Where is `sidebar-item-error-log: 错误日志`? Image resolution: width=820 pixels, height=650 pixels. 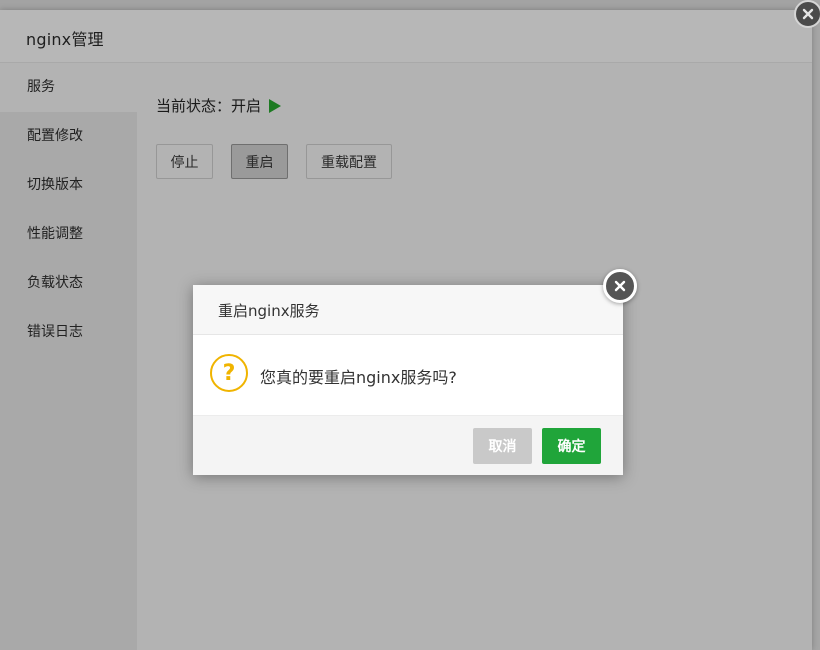
sidebar-item-error-log: 错误日志 is located at coordinates (68, 332).